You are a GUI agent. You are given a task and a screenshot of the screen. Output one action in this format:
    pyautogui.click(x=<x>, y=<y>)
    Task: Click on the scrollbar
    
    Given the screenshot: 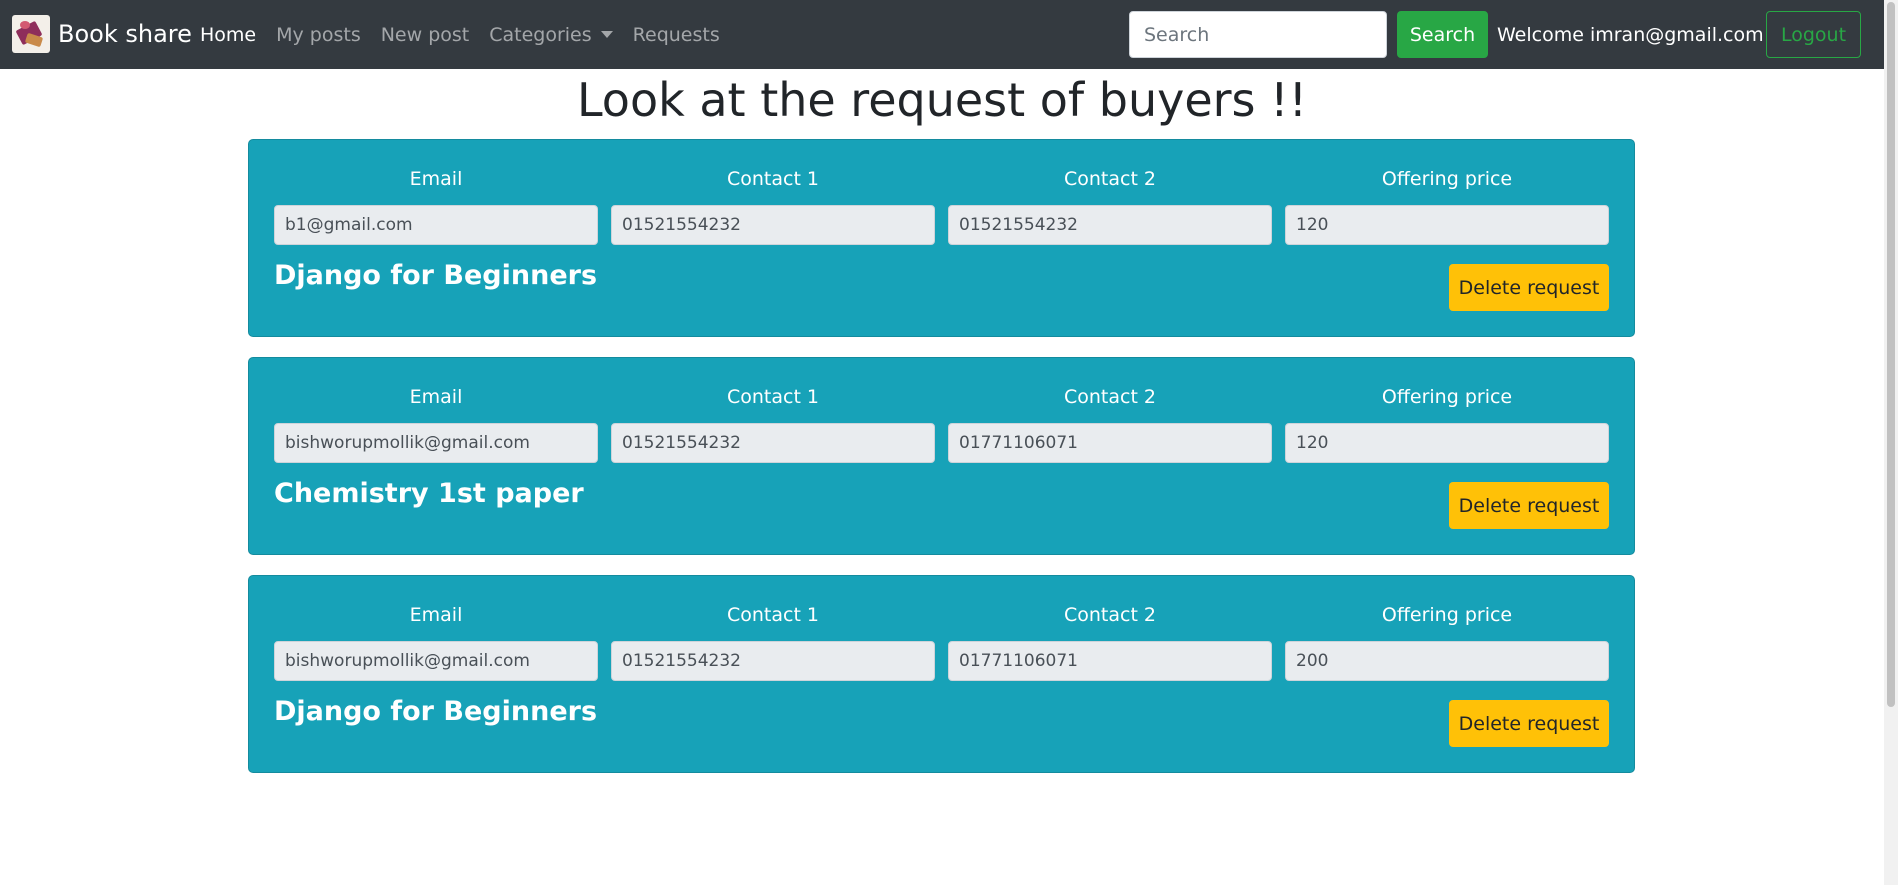 What is the action you would take?
    pyautogui.click(x=1891, y=442)
    